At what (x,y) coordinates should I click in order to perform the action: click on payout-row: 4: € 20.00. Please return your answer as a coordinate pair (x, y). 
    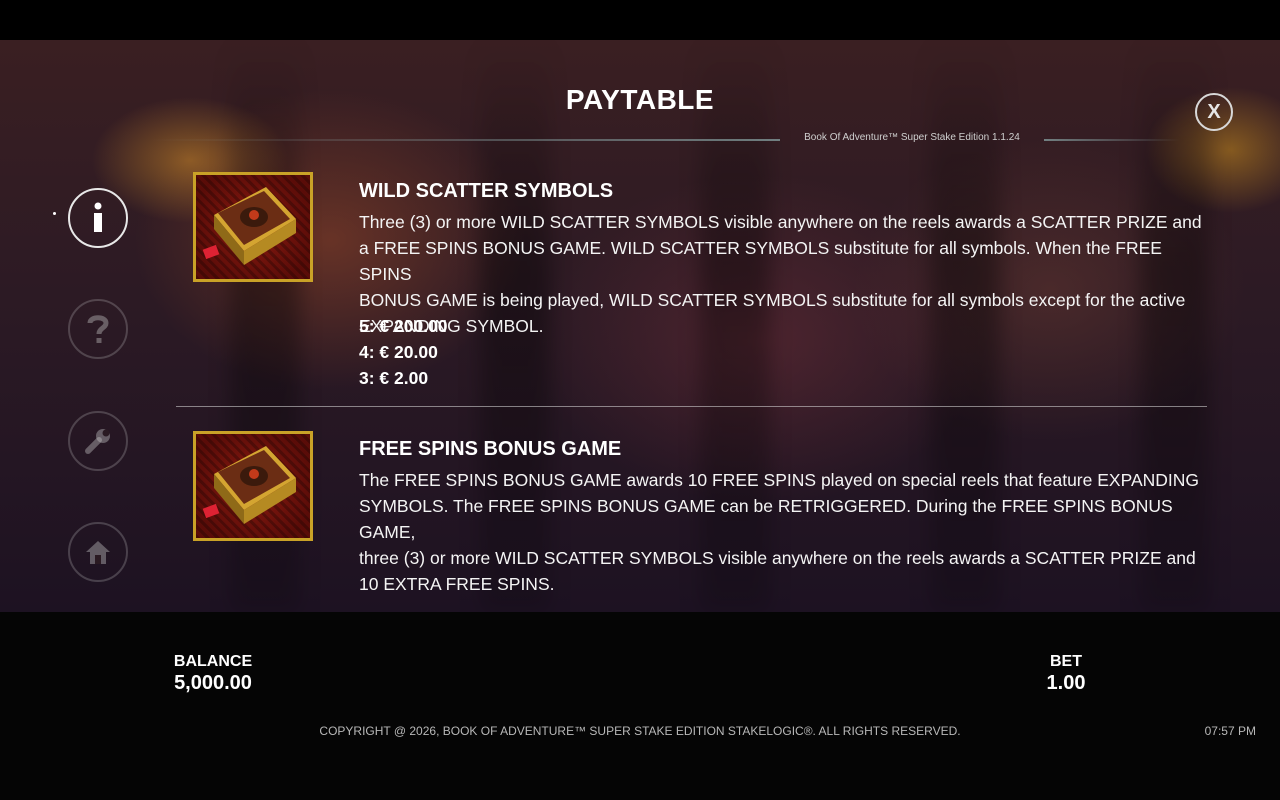
    Looking at the image, I should click on (398, 352).